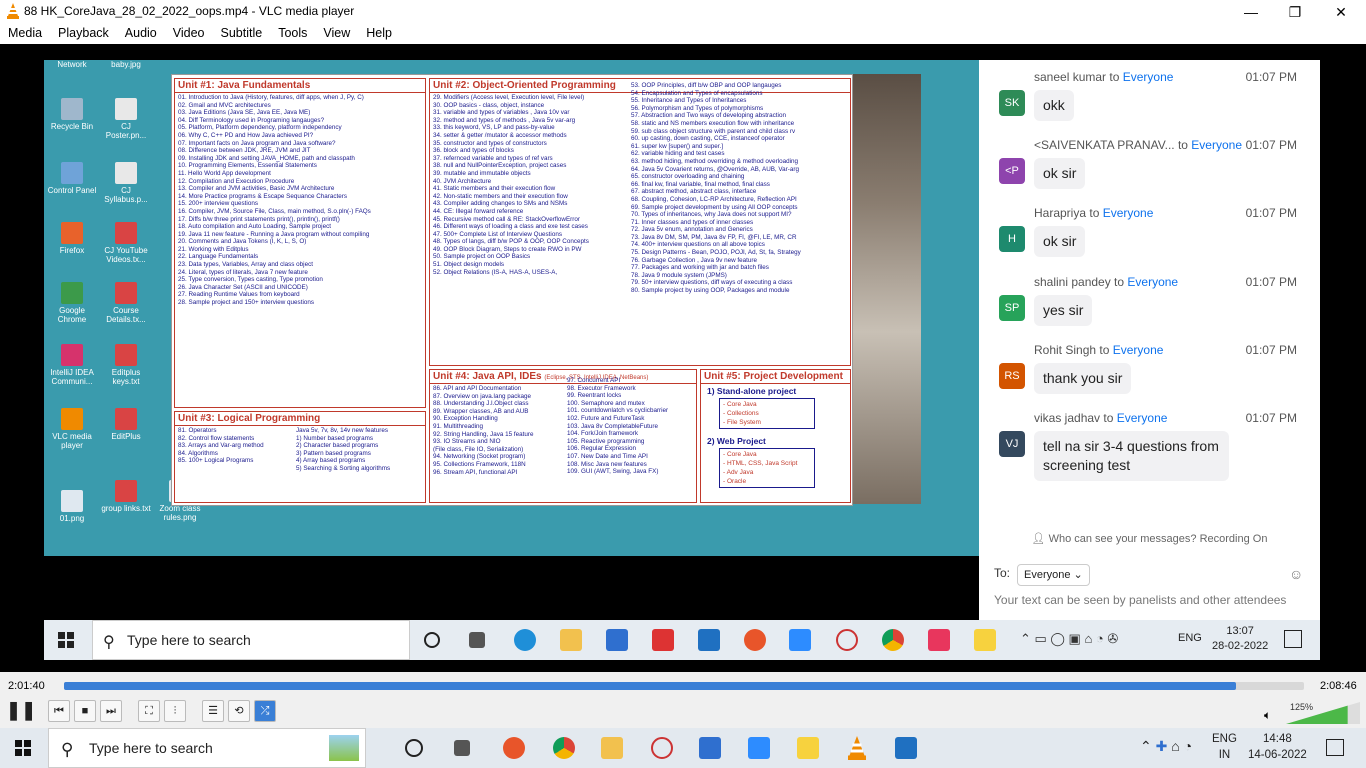 Image resolution: width=1366 pixels, height=768 pixels. Describe the element at coordinates (72, 506) in the screenshot. I see `desktop-icon: 01.png` at that location.